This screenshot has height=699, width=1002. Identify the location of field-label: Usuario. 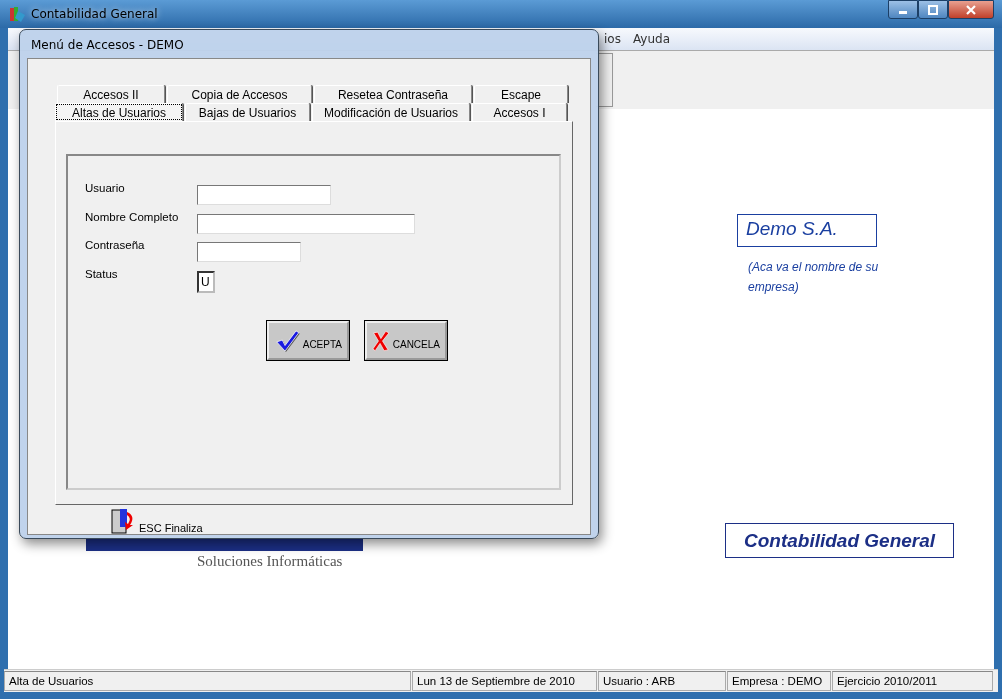
(105, 188).